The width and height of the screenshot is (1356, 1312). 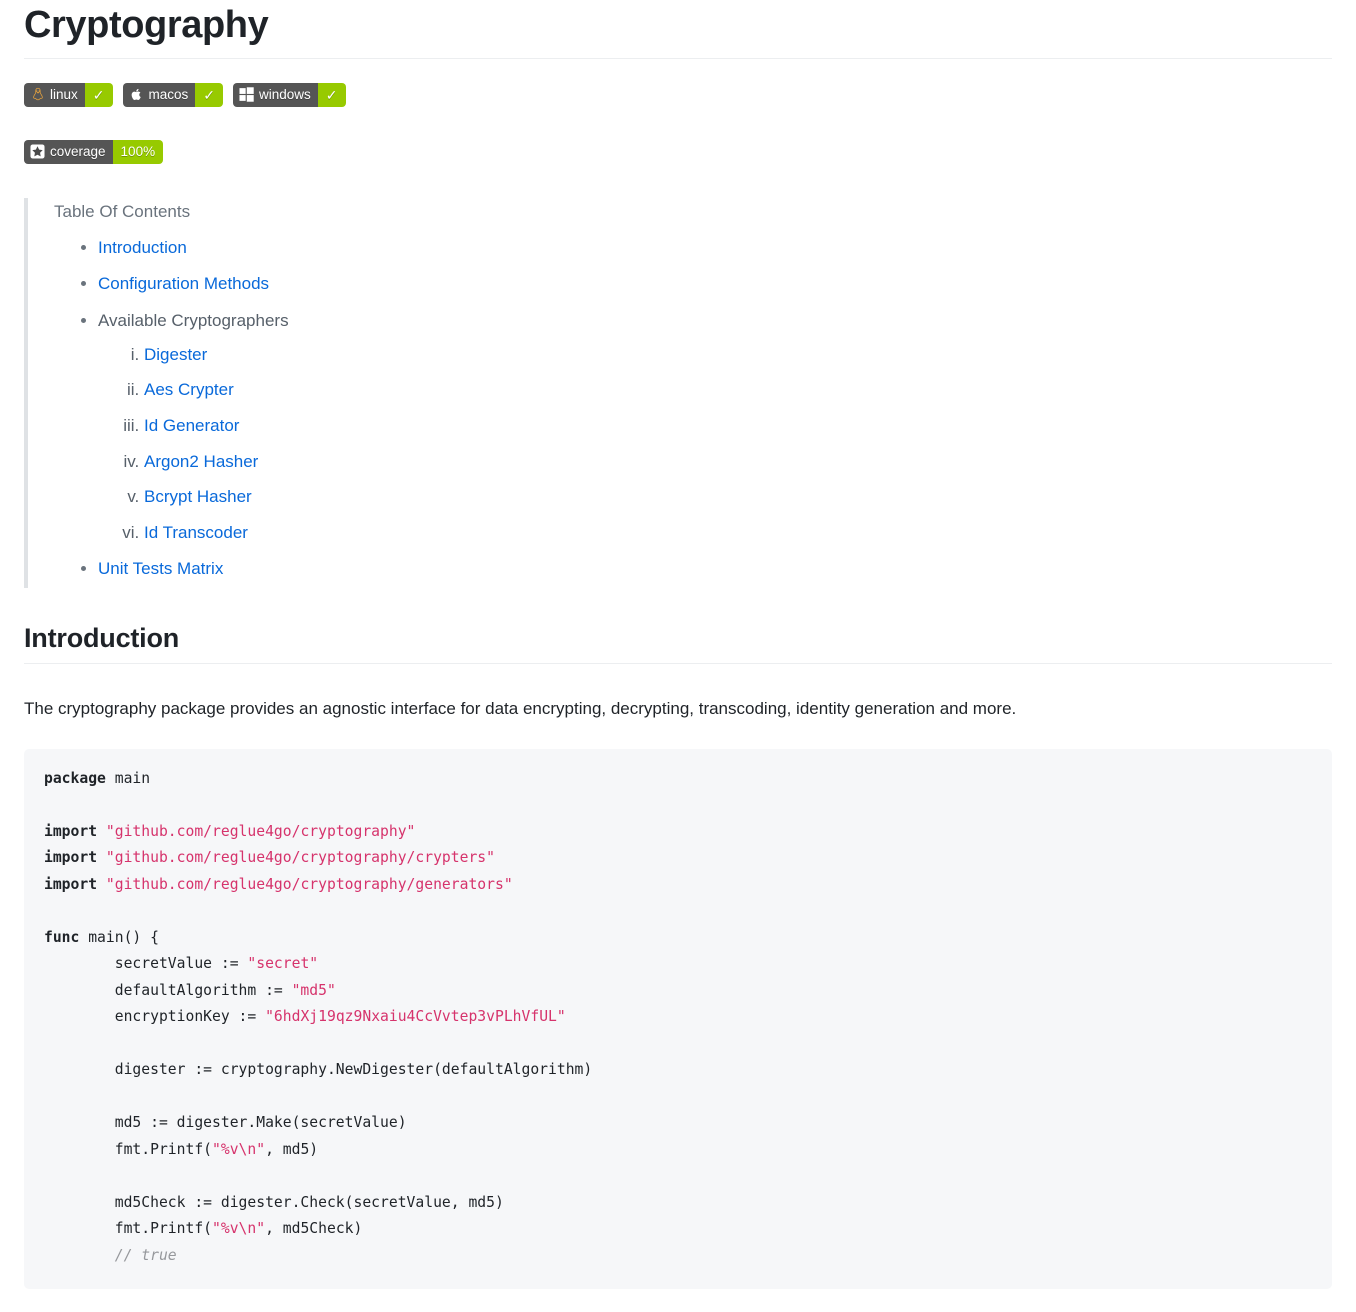 I want to click on code-token-str: "6hdXj19qz9Nxaiu4CcVvtep3vPLhVfUL", so click(x=415, y=1017).